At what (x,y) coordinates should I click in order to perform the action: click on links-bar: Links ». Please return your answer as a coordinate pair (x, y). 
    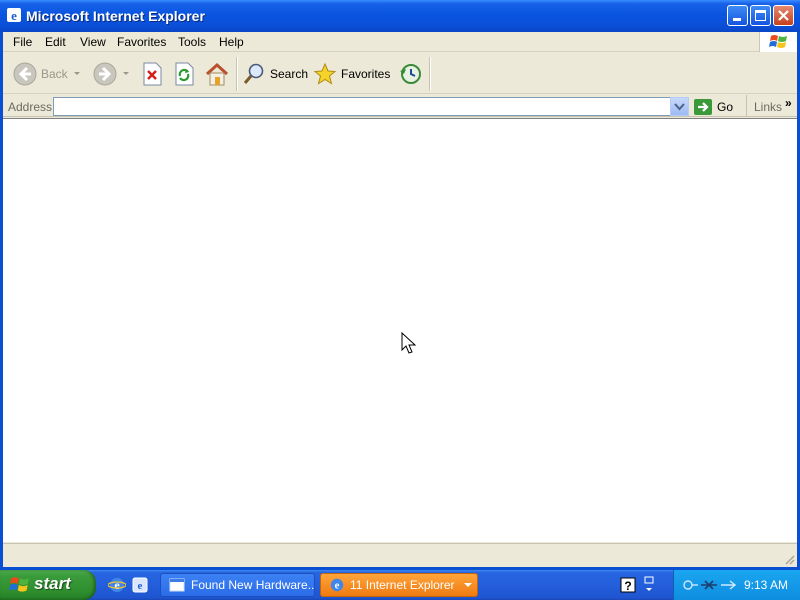
    Looking at the image, I should click on (771, 106).